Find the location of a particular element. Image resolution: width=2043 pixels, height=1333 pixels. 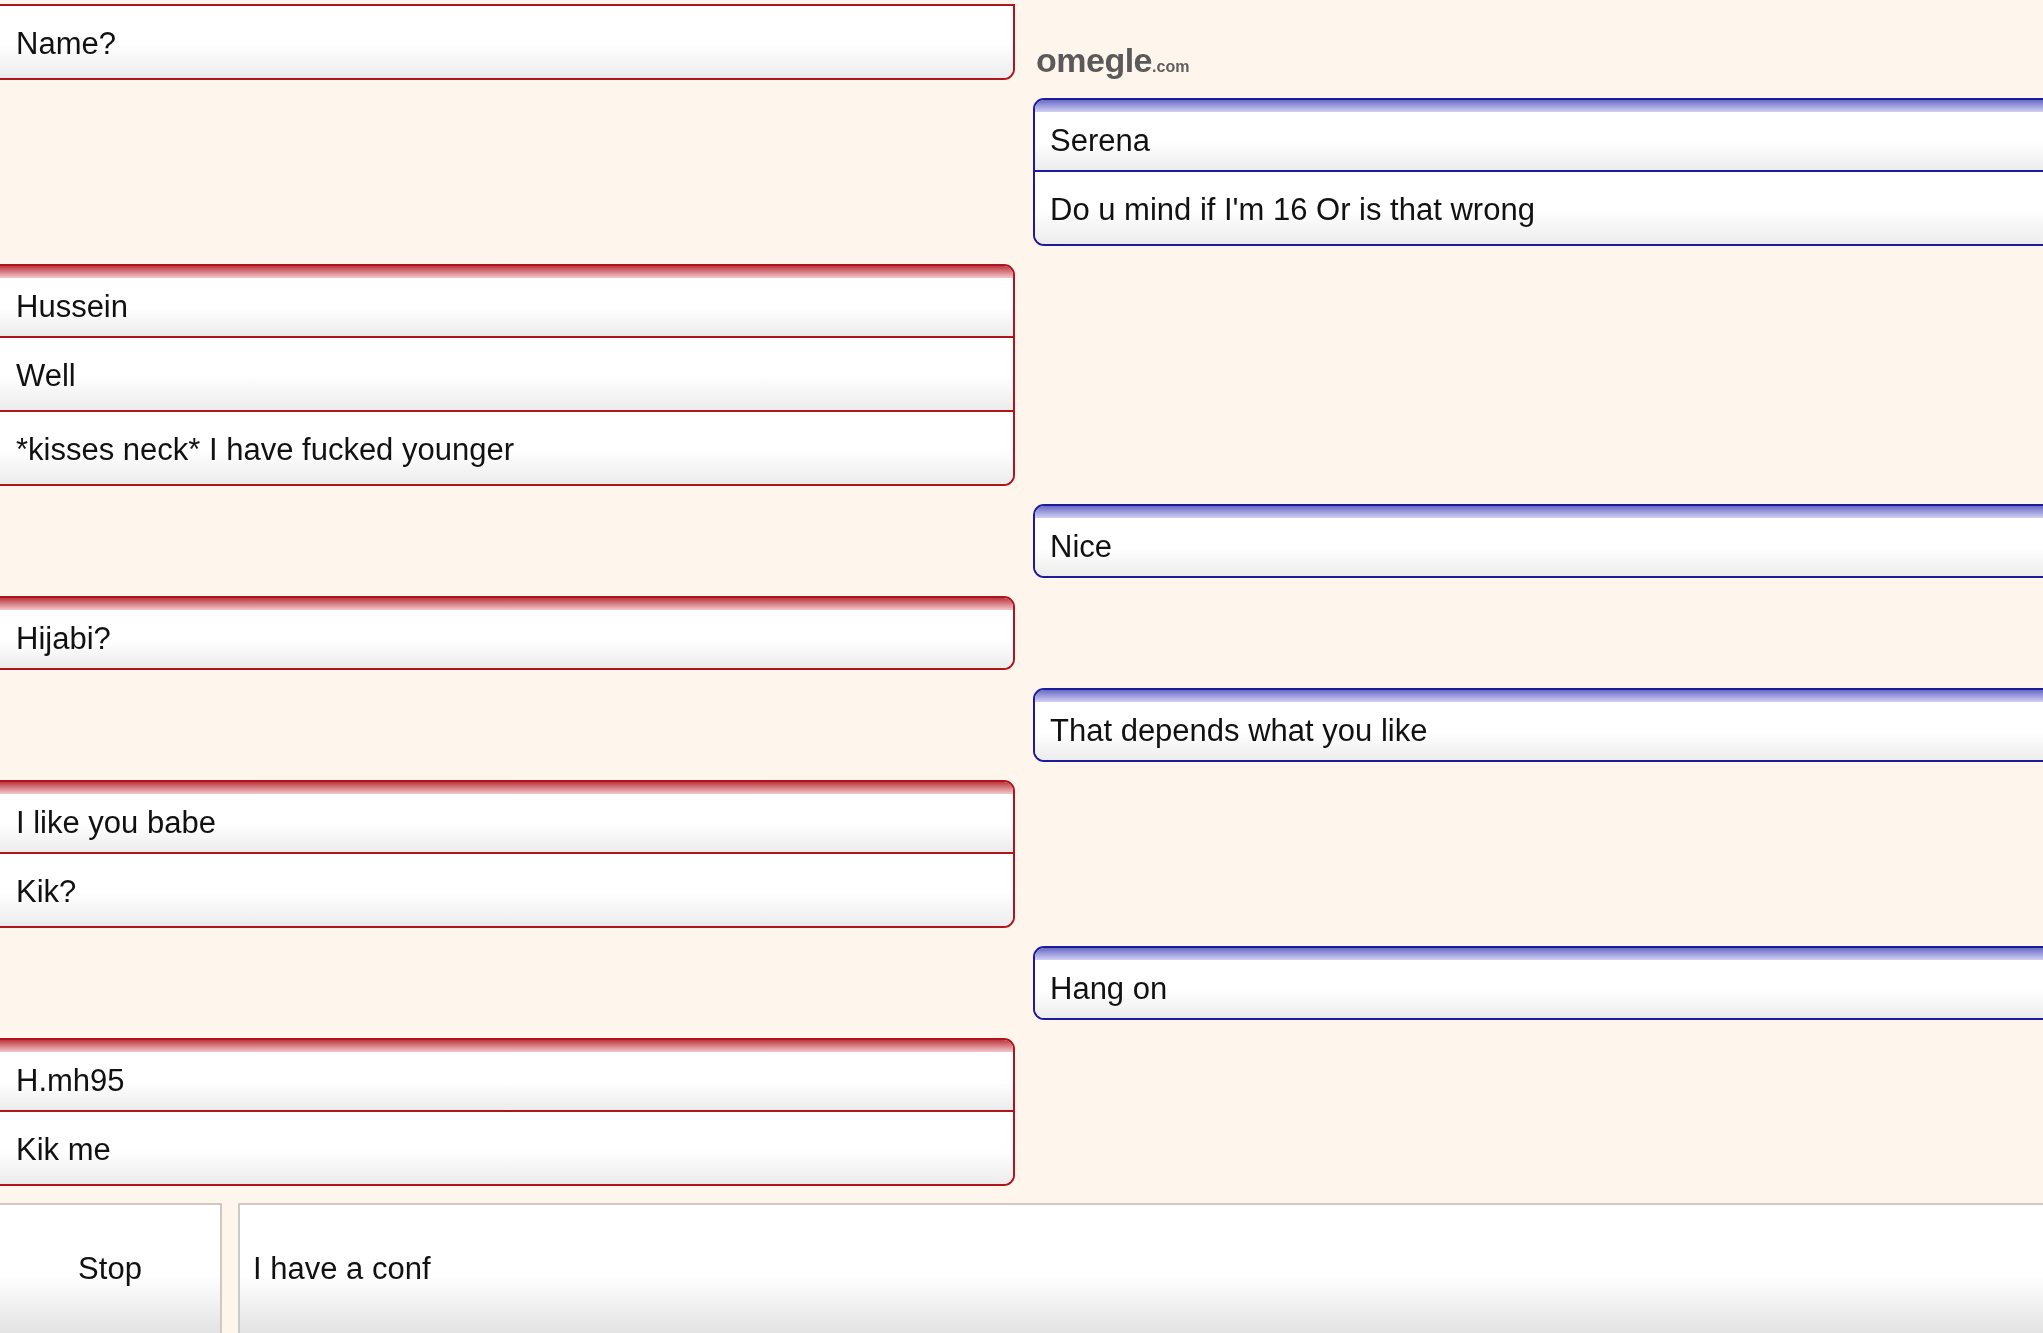

message-text: Hussein is located at coordinates (72, 307).